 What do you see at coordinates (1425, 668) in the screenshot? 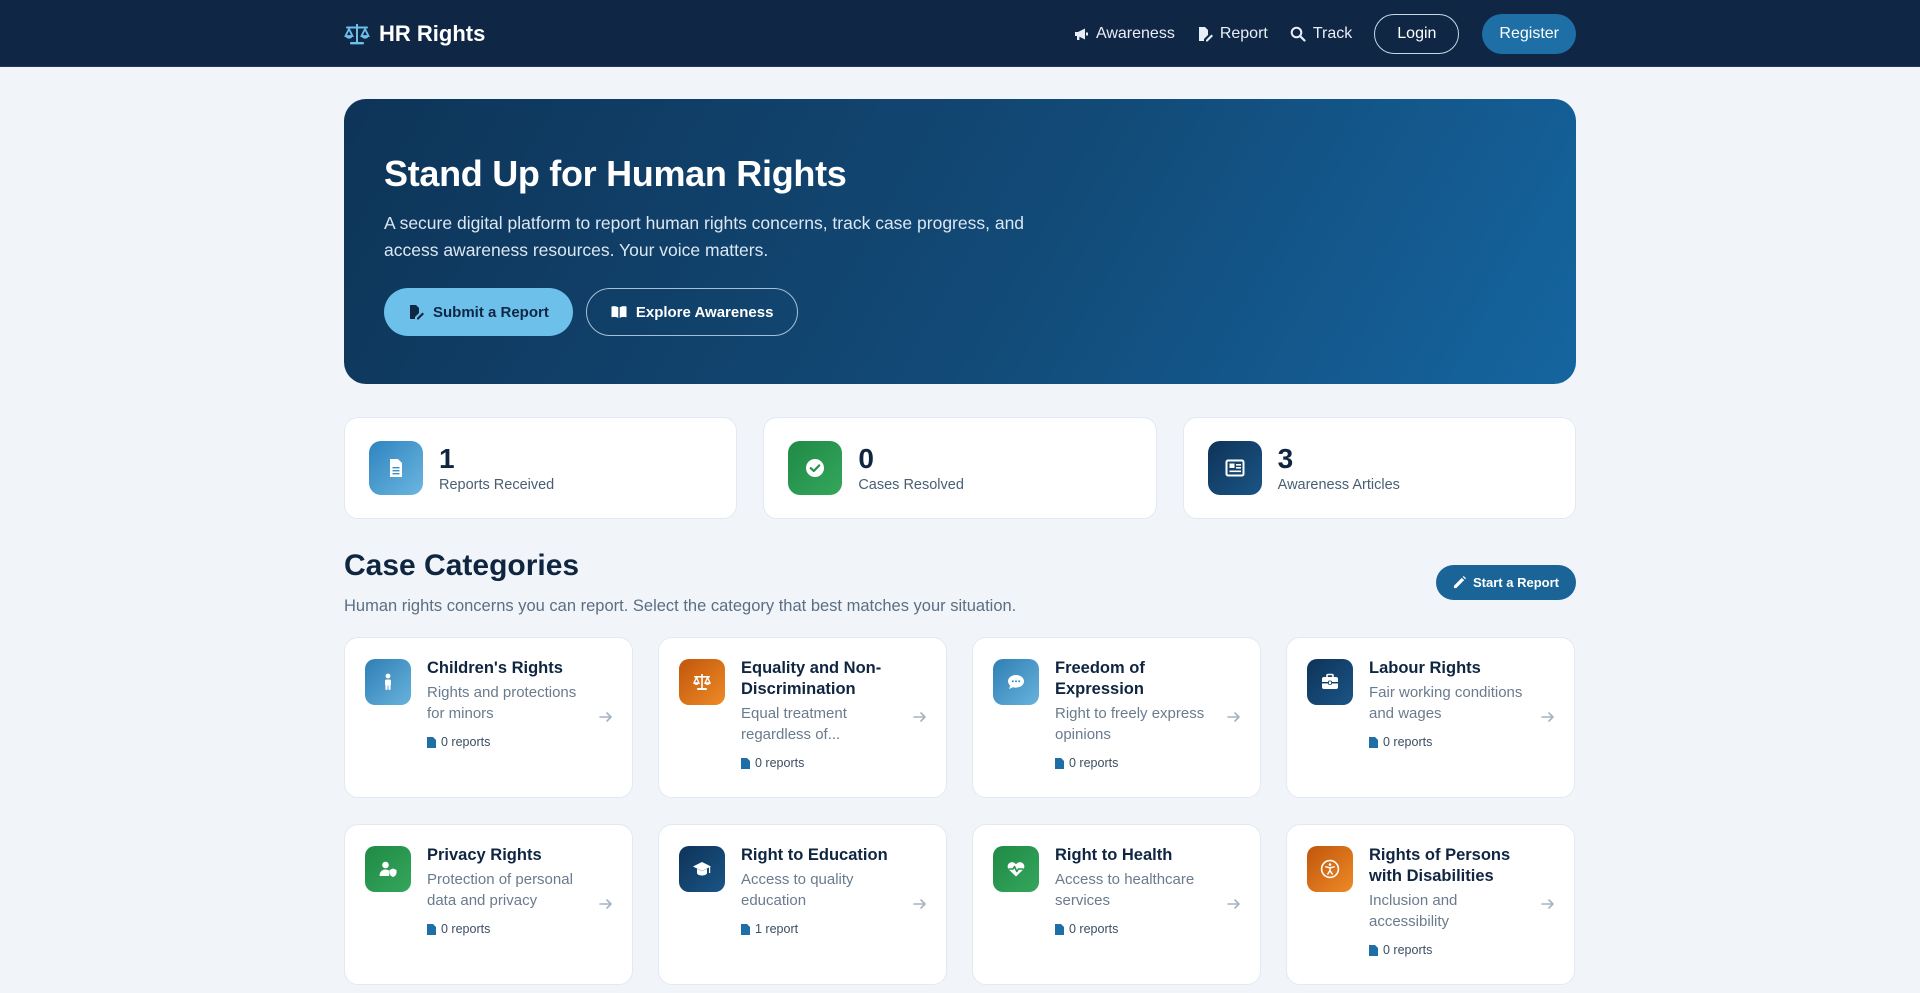
I see `category-title: Labour Rights` at bounding box center [1425, 668].